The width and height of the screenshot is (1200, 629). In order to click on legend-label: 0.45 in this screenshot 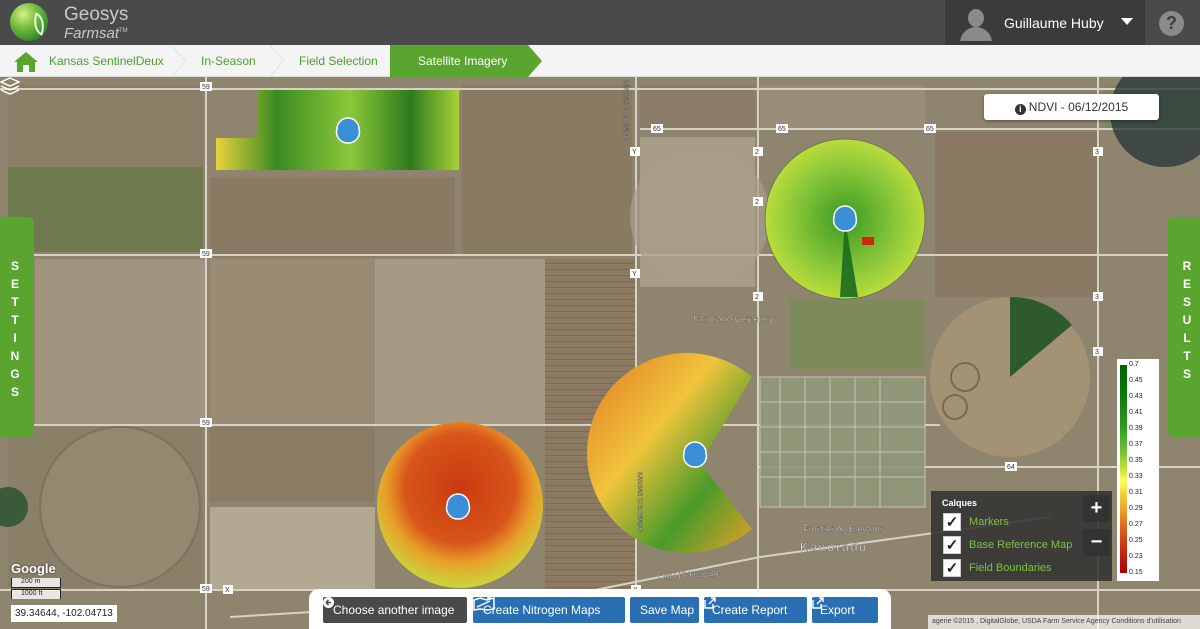, I will do `click(1136, 380)`.